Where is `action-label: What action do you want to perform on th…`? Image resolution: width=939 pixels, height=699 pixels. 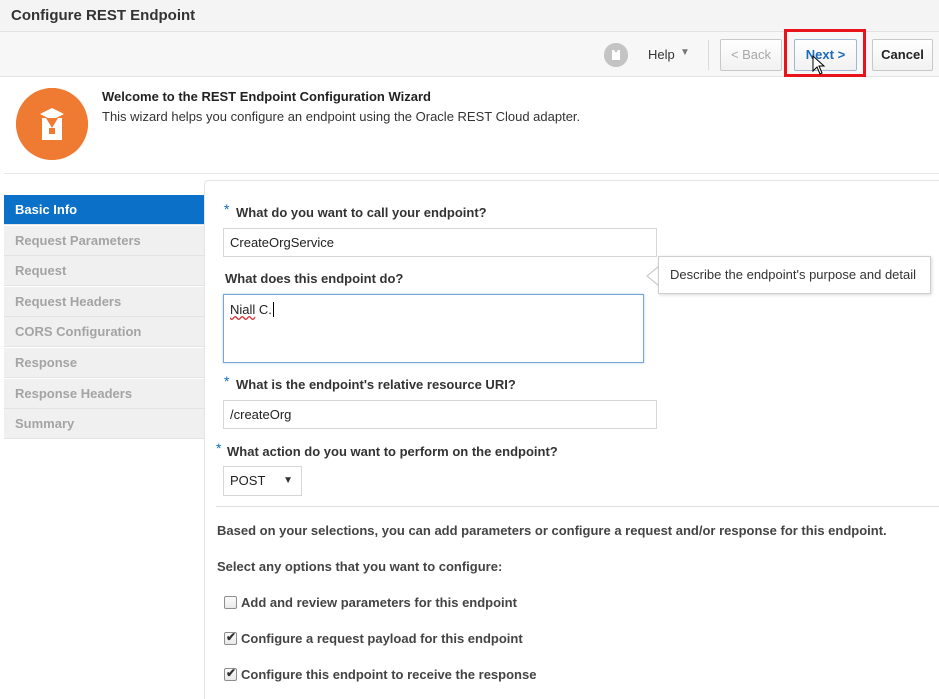 action-label: What action do you want to perform on th… is located at coordinates (392, 451).